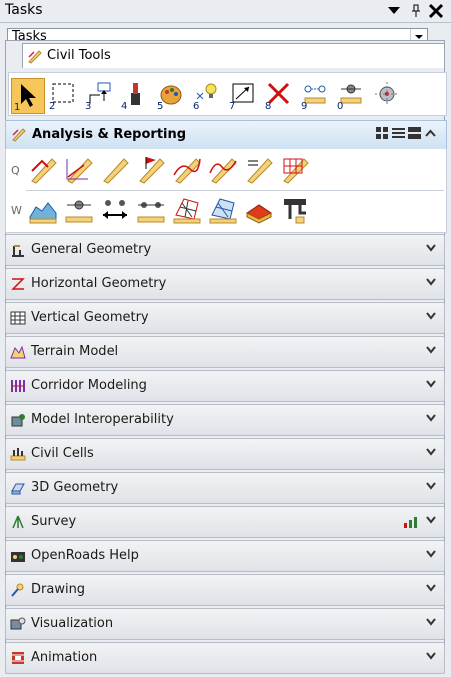 This screenshot has width=451, height=677. I want to click on point-measure-icon, so click(79, 211).